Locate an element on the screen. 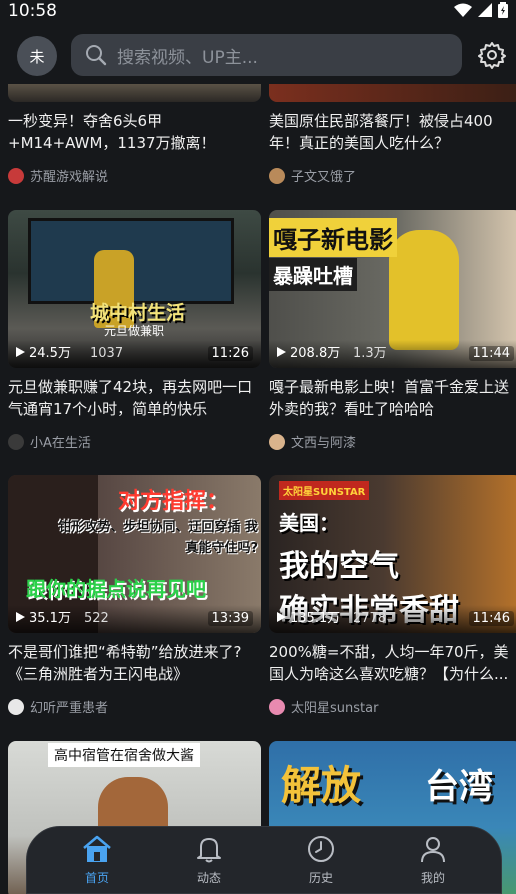 The image size is (516, 894). video-thumbnail: 城中村生活 元旦做兼职 24.5万 1037 11:26 is located at coordinates (134, 289).